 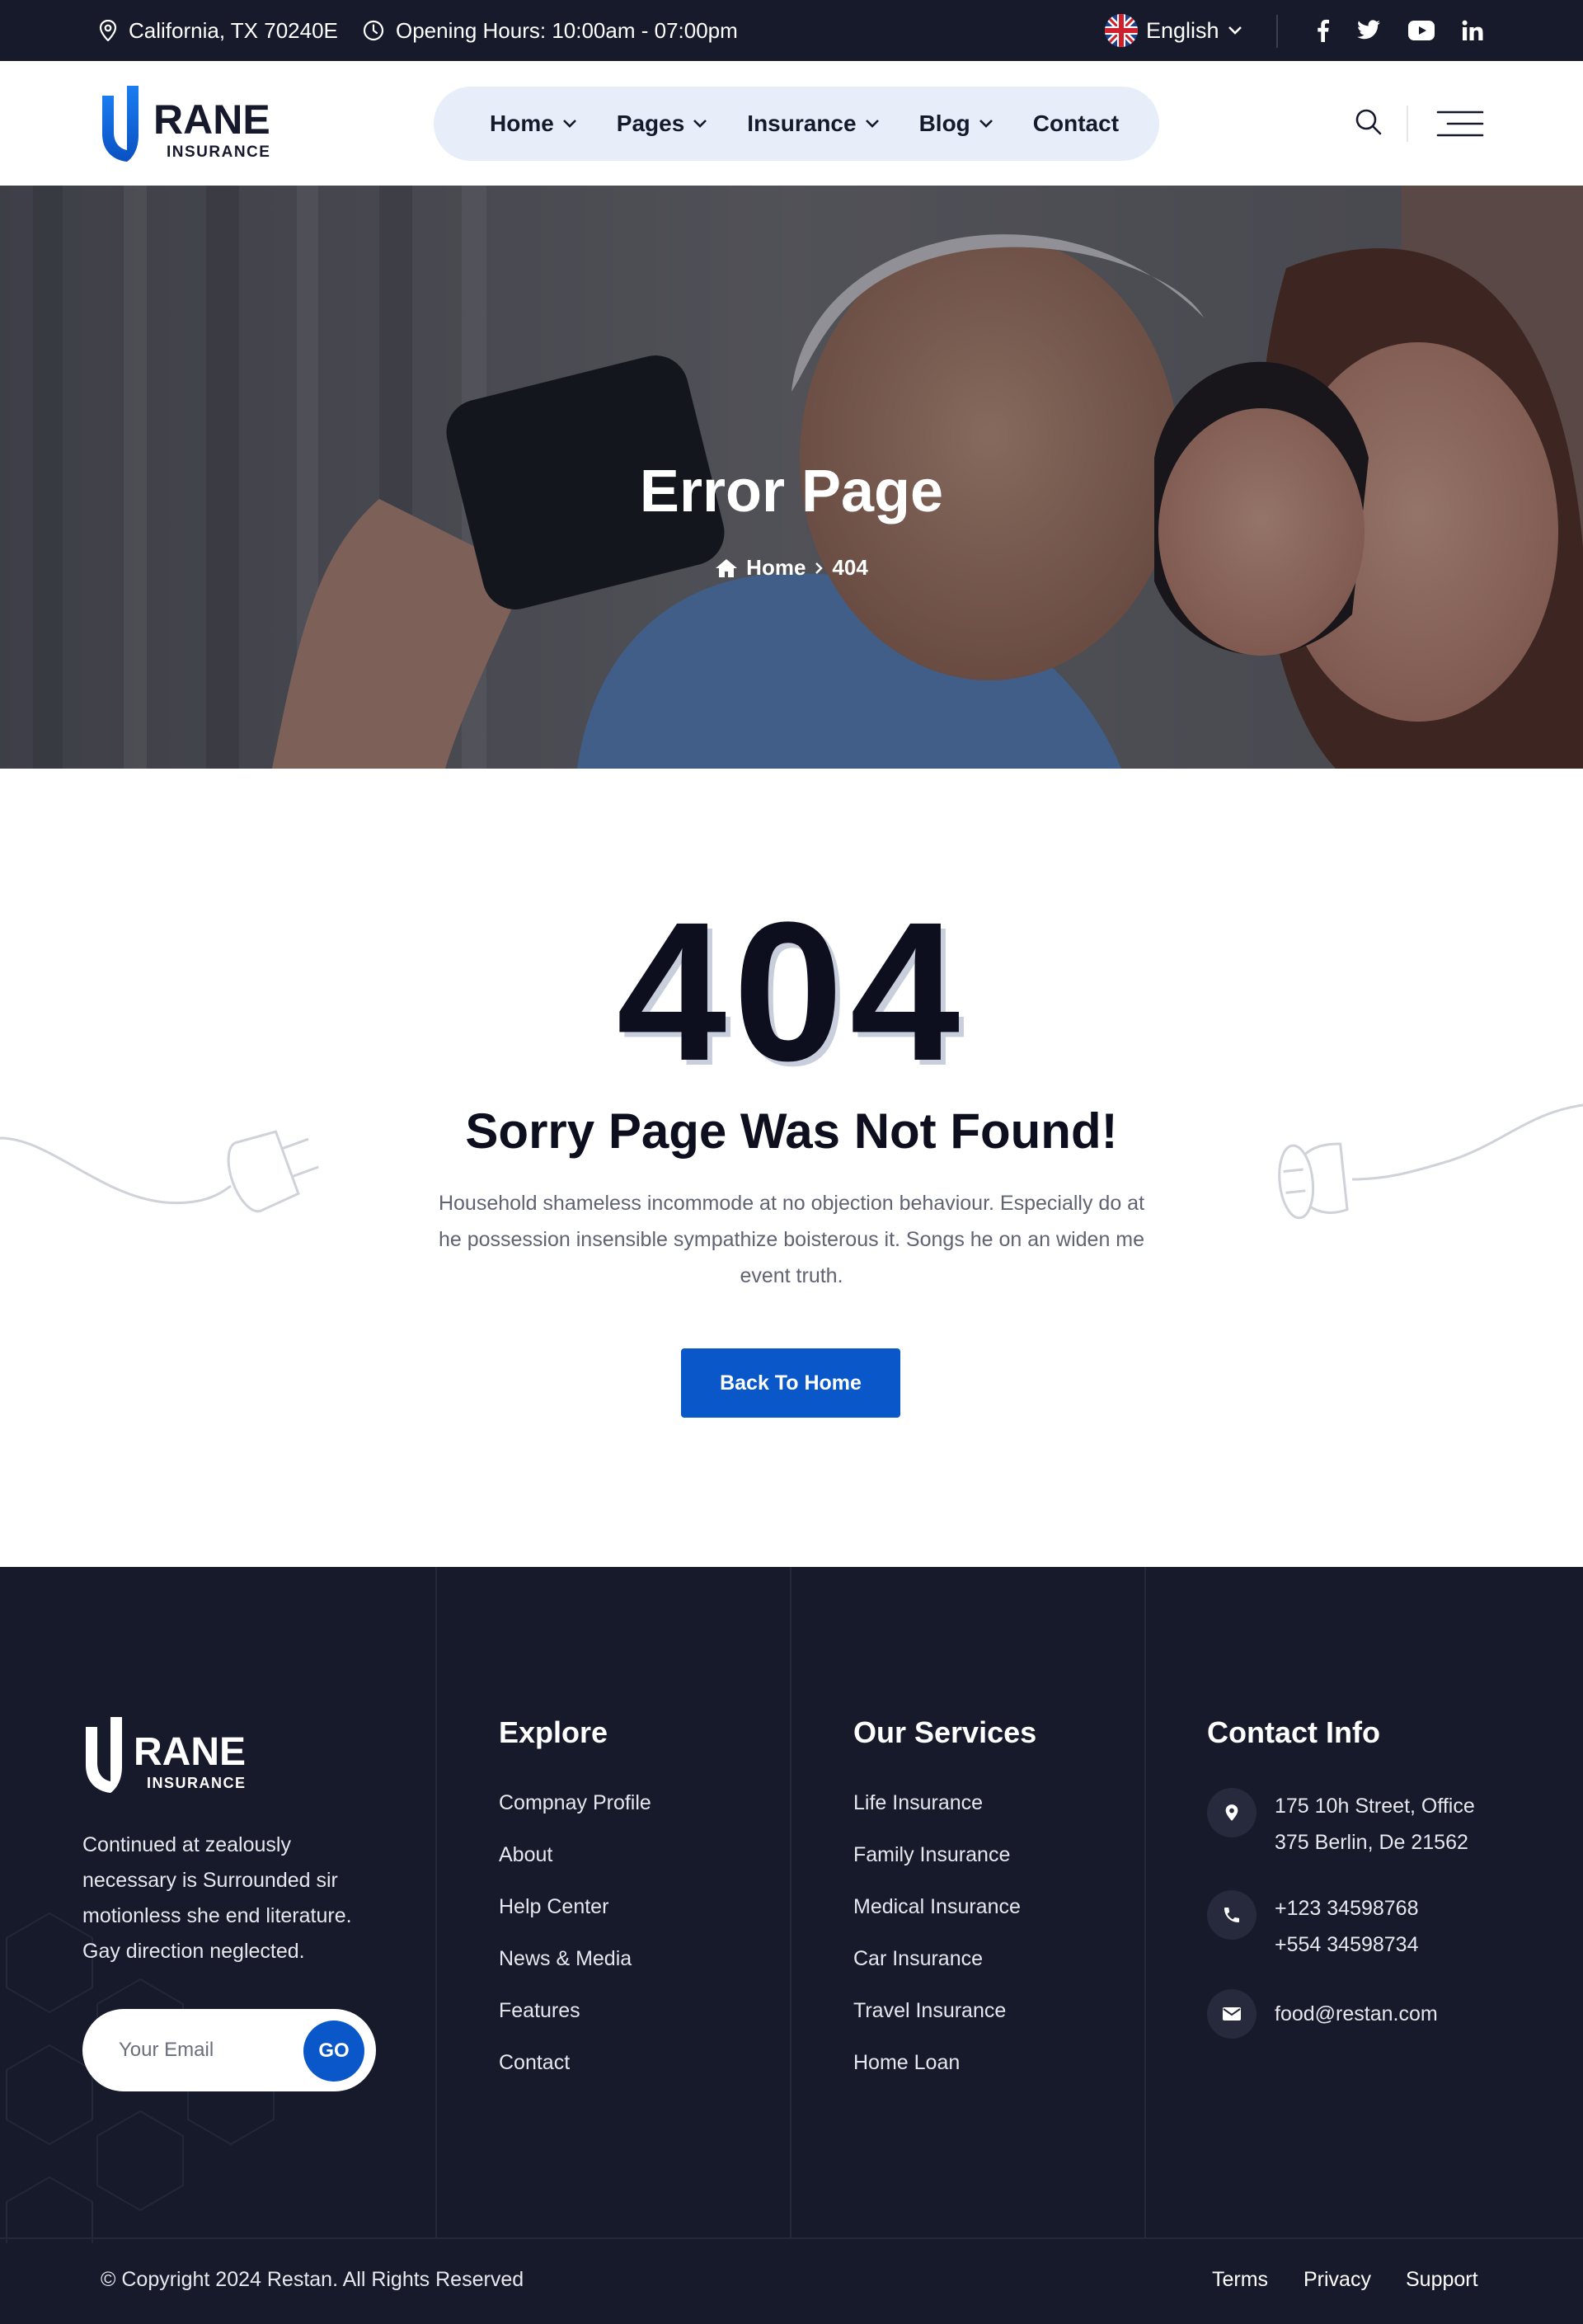 I want to click on hours-text: Opening Hours: 10:00am - 07:00pm, so click(x=567, y=30).